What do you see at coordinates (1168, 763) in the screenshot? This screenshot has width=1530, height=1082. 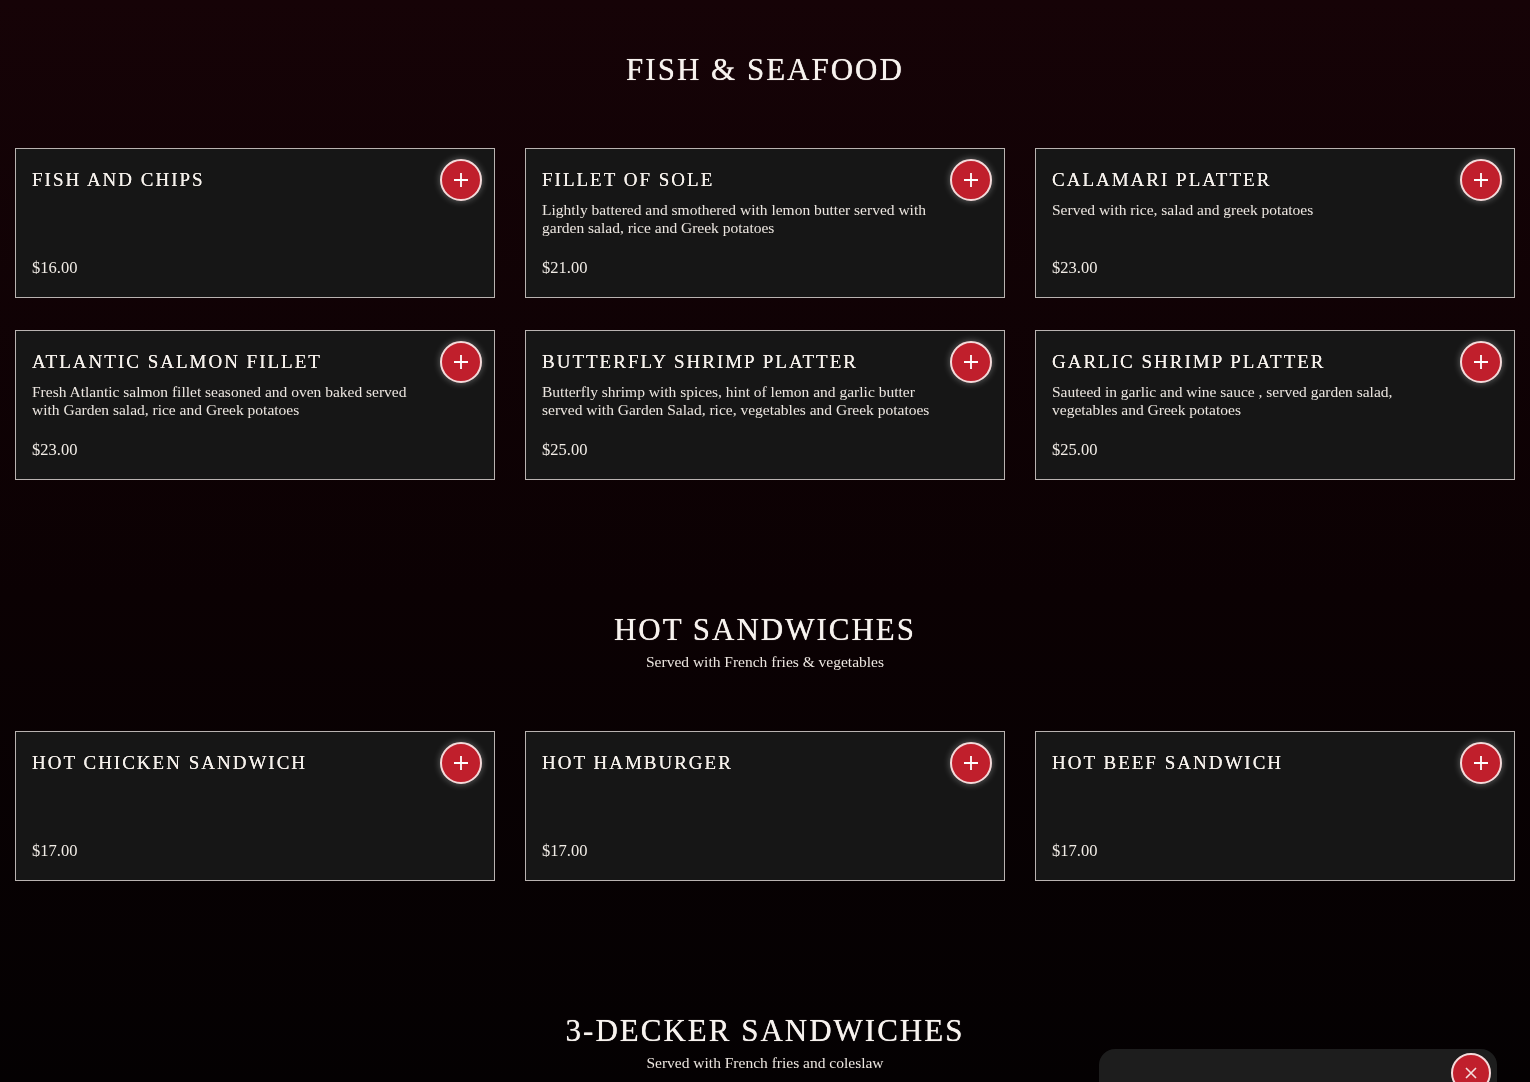 I see `item-name: HOT BEEF SANDWICH` at bounding box center [1168, 763].